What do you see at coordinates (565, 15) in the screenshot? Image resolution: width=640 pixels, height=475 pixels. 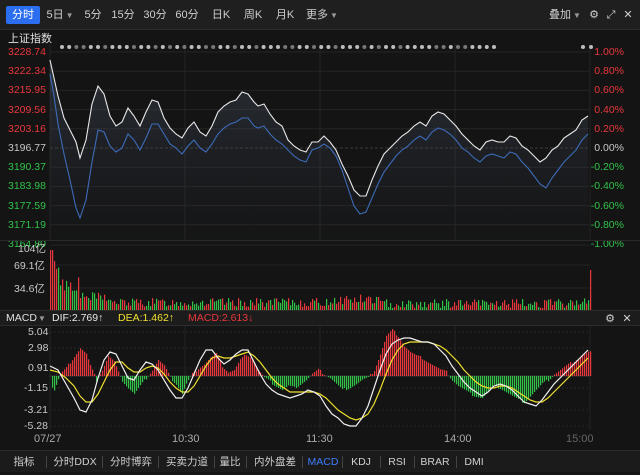 I see `overlay-button: 叠加 ▼` at bounding box center [565, 15].